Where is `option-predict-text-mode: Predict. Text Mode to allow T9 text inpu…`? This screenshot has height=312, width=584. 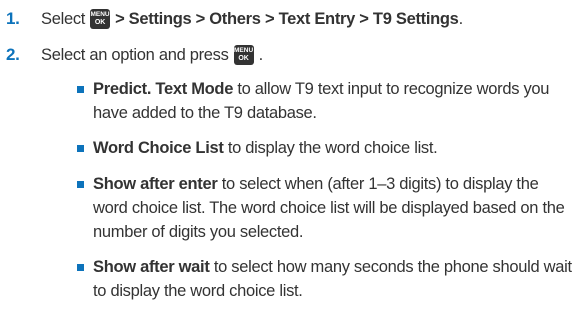
option-predict-text-mode: Predict. Text Mode to allow T9 text inpu… is located at coordinates (327, 101).